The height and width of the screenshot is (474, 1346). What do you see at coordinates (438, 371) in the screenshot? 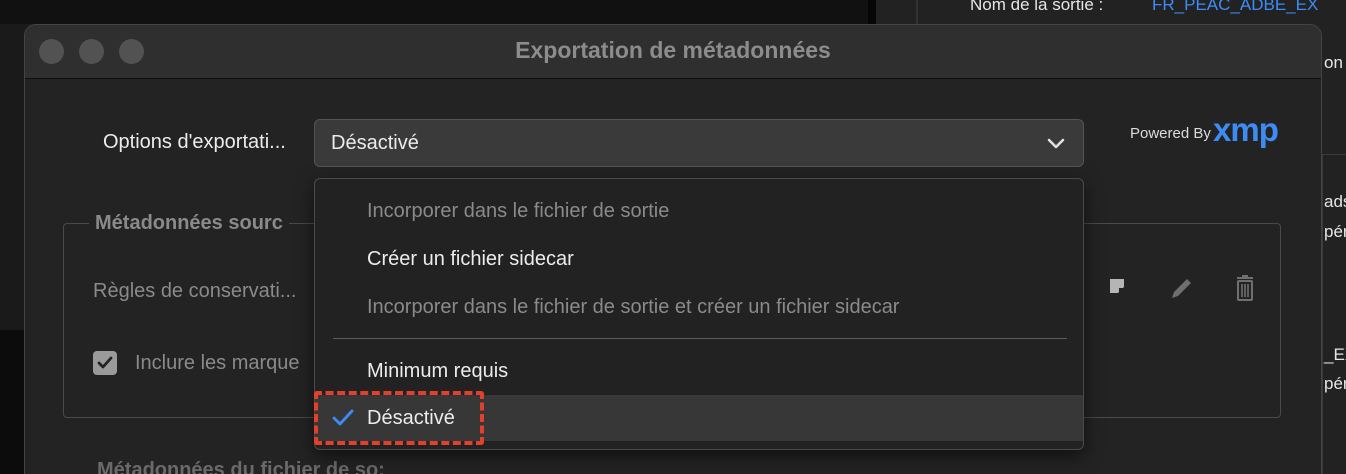
I see `menu-item-label: Minimum requis` at bounding box center [438, 371].